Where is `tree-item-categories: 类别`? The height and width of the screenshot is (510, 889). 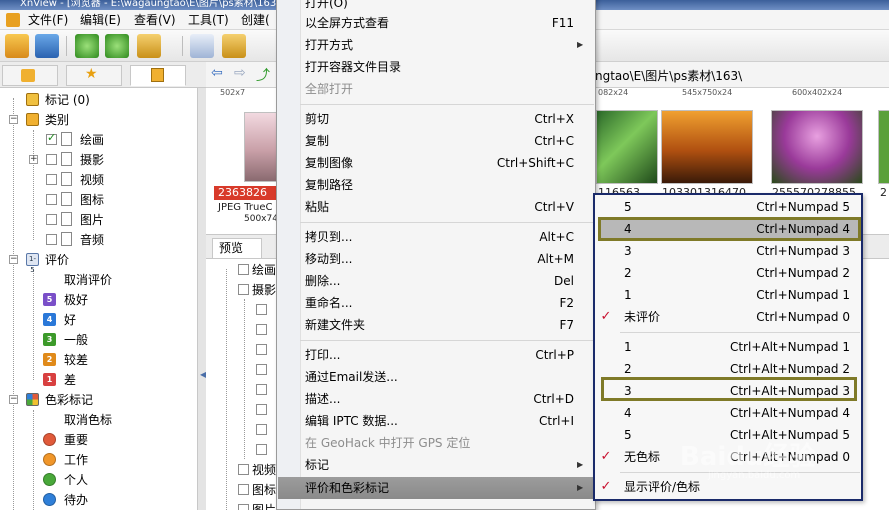 tree-item-categories: 类别 is located at coordinates (57, 120).